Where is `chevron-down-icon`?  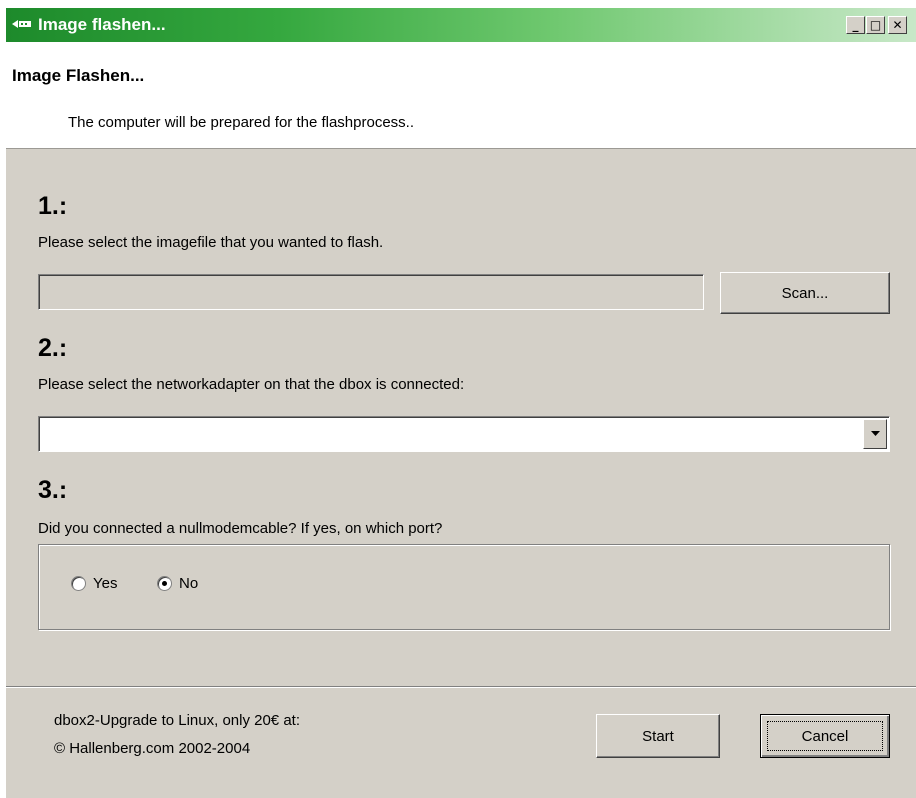 chevron-down-icon is located at coordinates (875, 433).